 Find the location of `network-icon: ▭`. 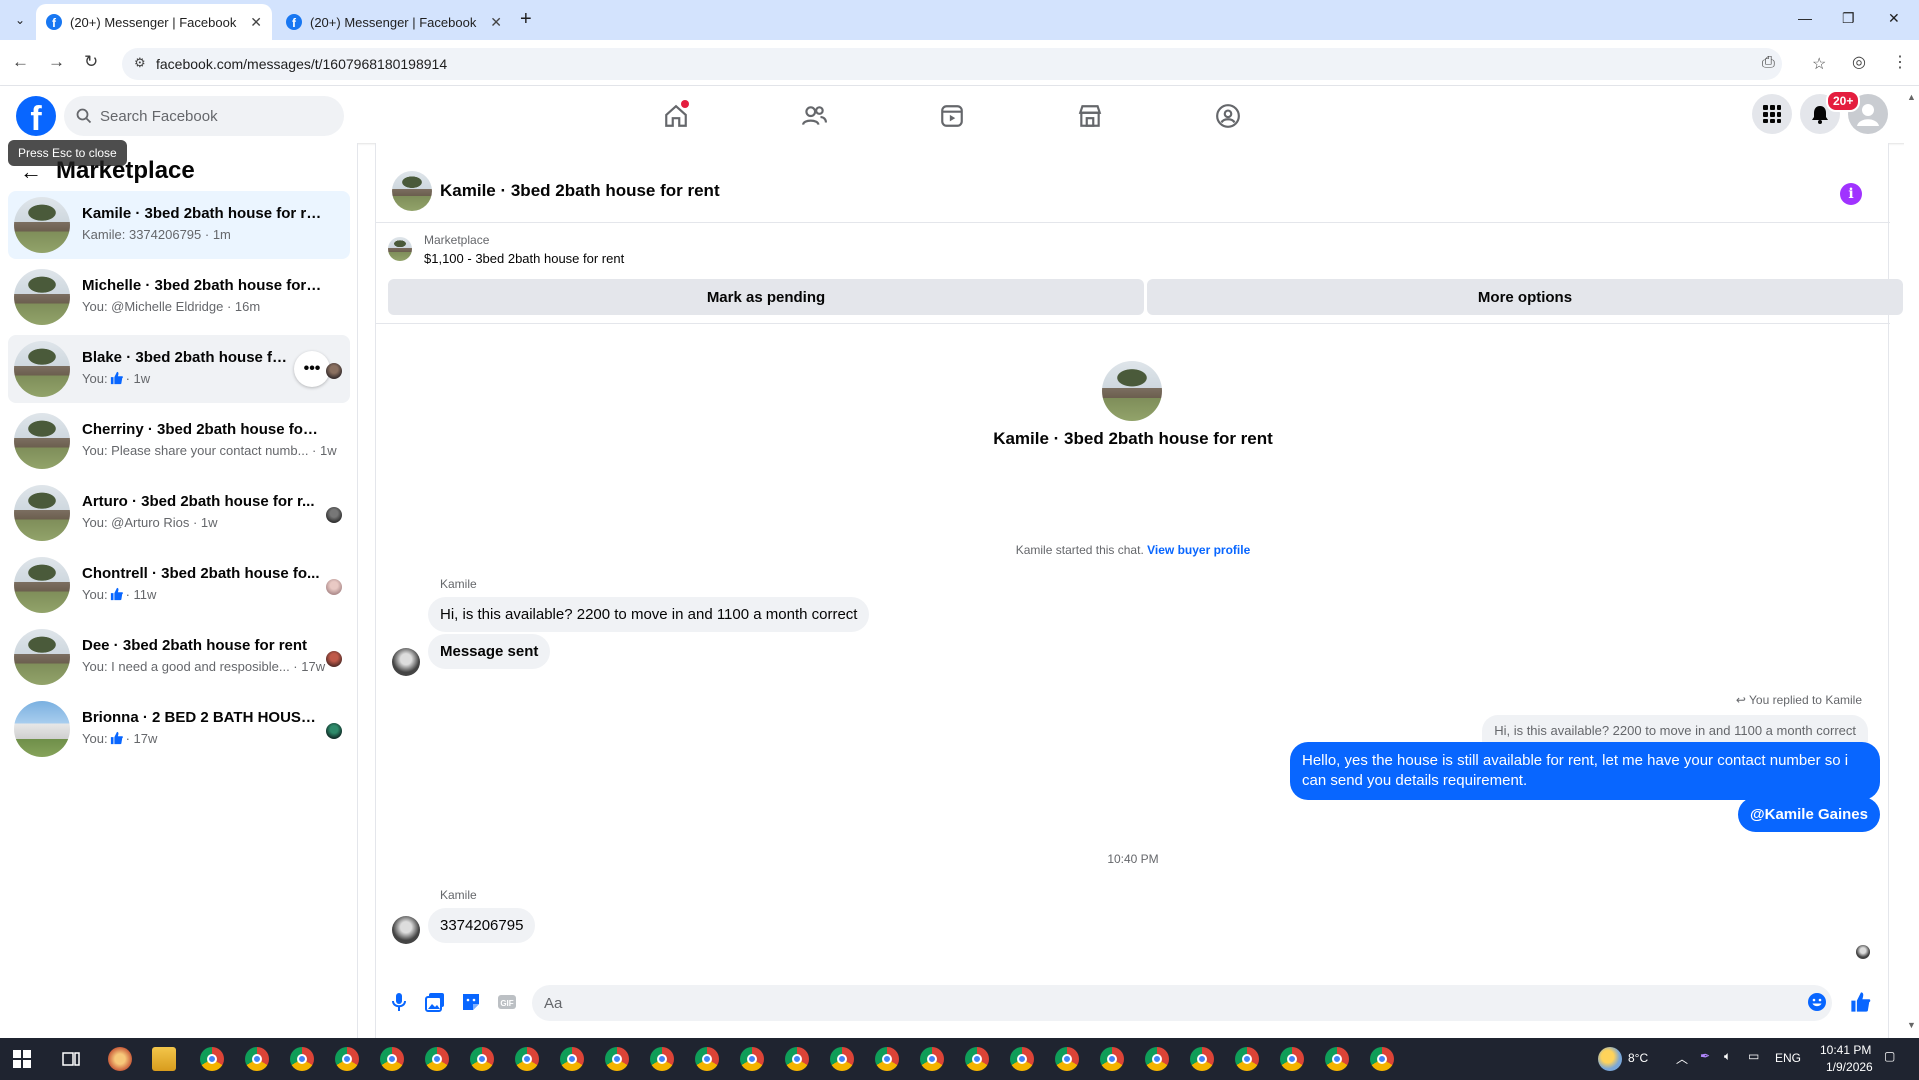

network-icon: ▭ is located at coordinates (1753, 1056).